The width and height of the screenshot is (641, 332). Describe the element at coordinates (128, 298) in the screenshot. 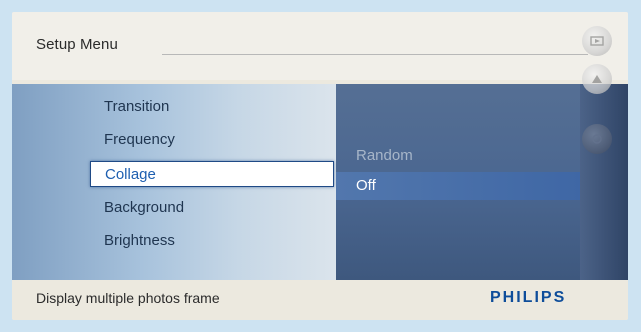

I see `option-description: Display multiple photos frame` at that location.